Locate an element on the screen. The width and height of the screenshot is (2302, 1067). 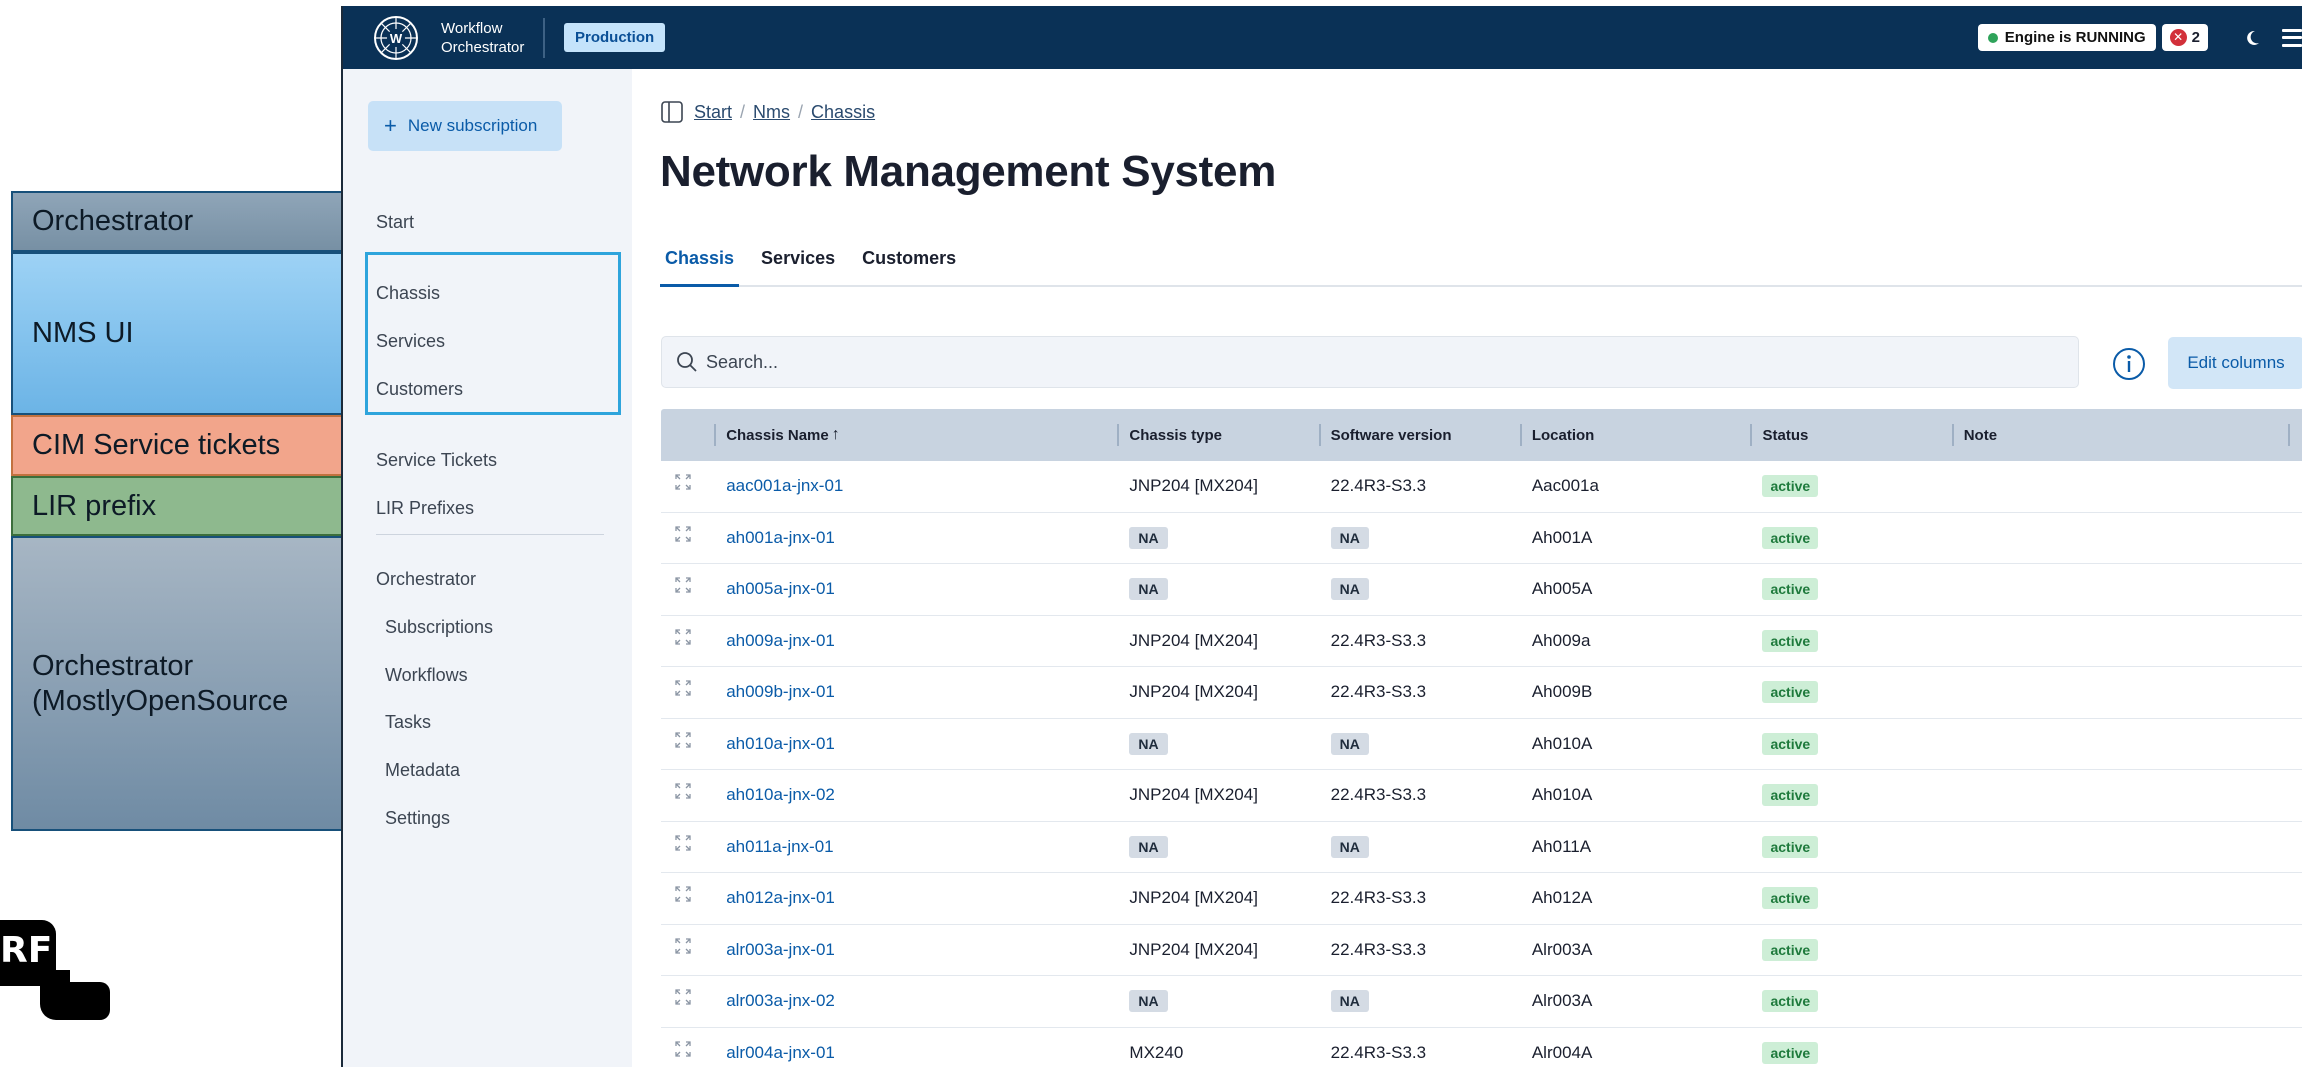
location: Ah009a is located at coordinates (1561, 640).